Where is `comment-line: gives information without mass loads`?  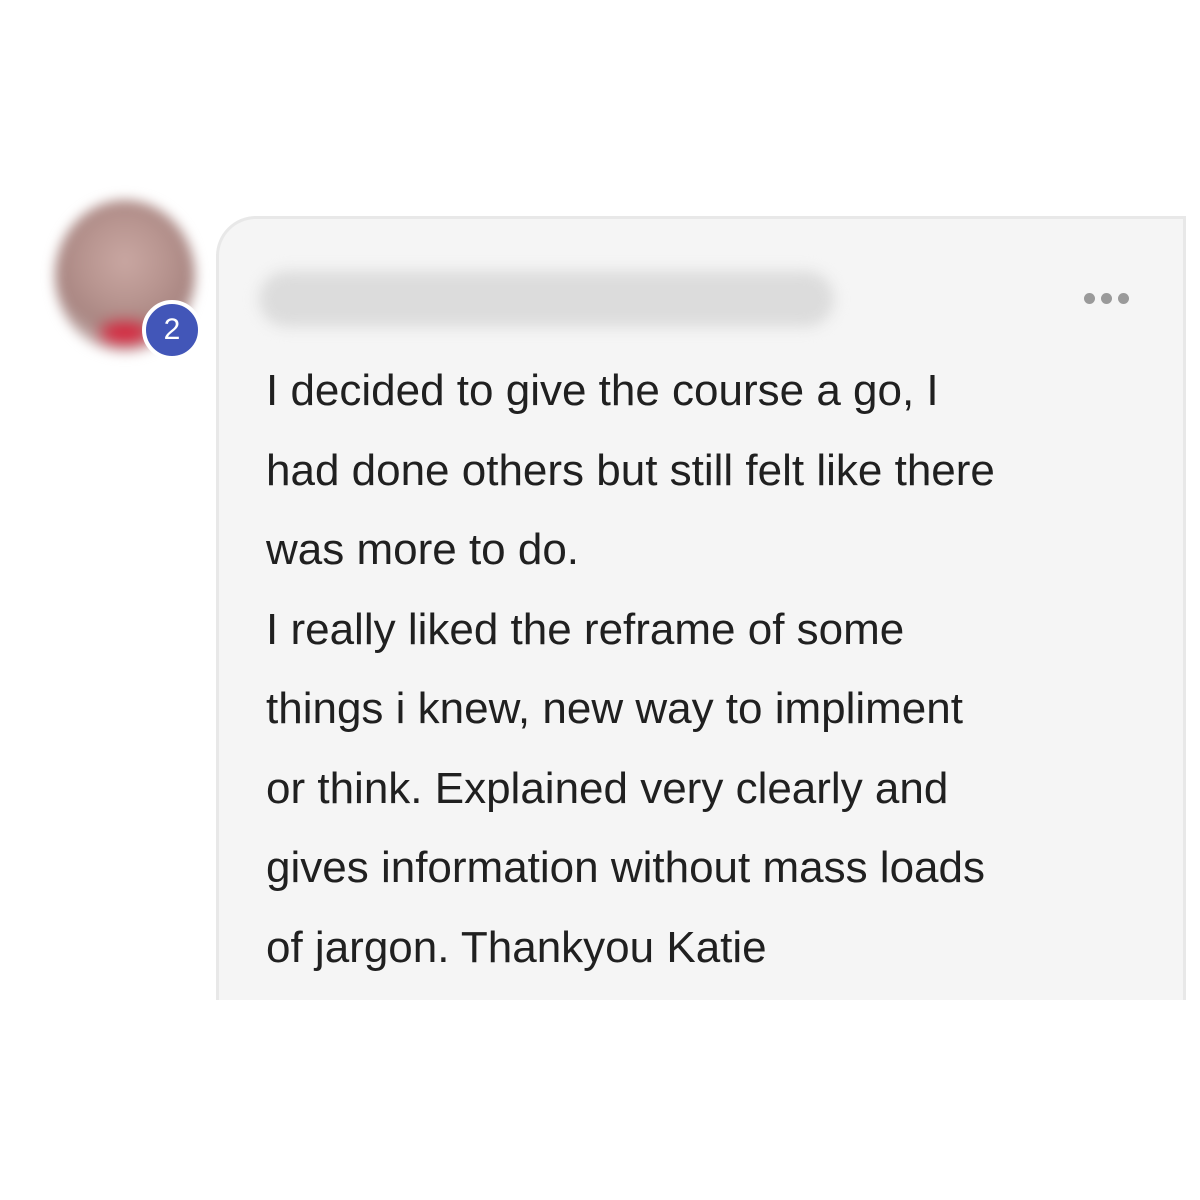 comment-line: gives information without mass loads is located at coordinates (625, 867).